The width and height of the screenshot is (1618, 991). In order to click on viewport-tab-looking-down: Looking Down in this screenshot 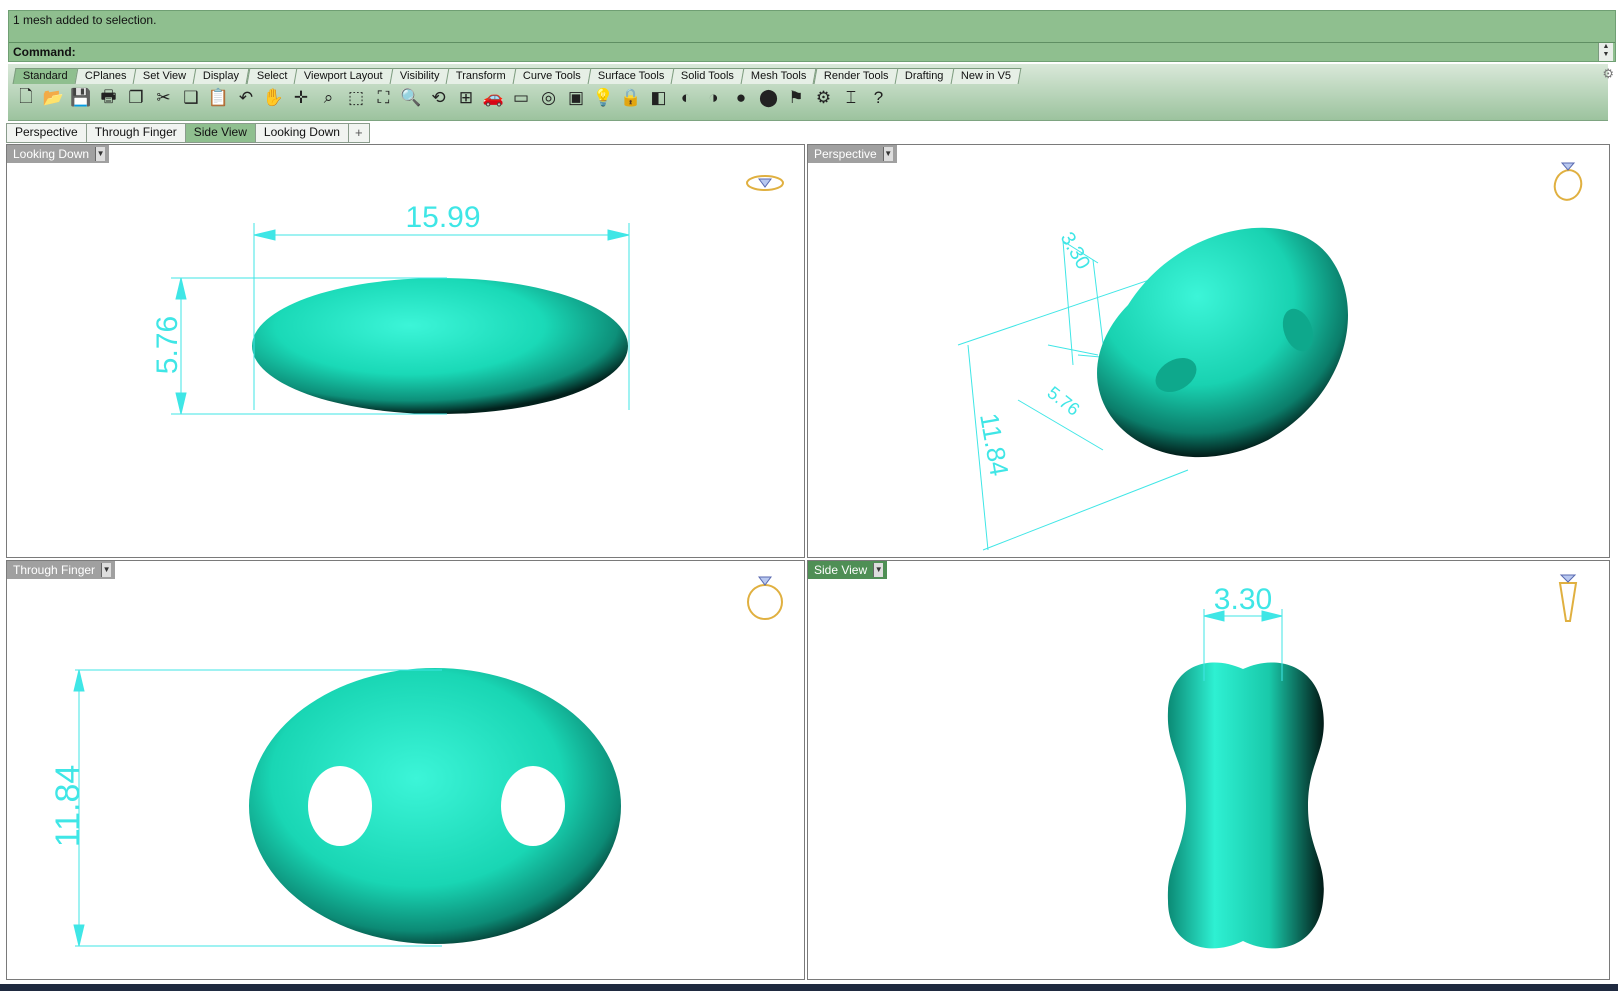, I will do `click(301, 133)`.